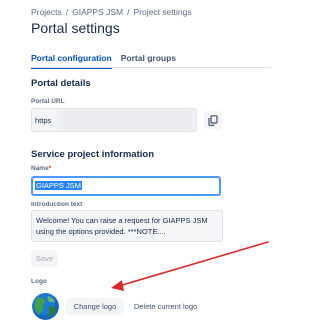  I want to click on page-title: Portal settings, so click(75, 28).